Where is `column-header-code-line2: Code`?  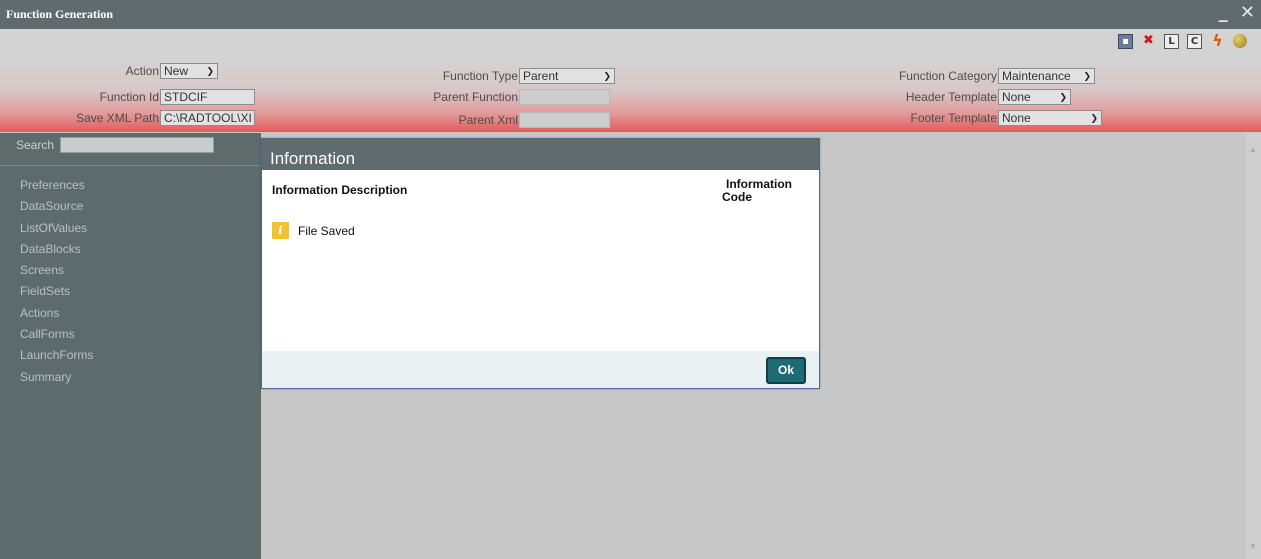 column-header-code-line2: Code is located at coordinates (737, 197).